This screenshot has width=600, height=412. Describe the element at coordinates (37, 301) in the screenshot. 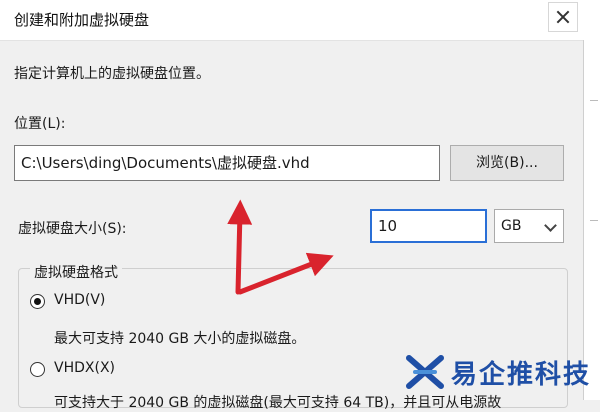

I see `radio-vhd` at that location.